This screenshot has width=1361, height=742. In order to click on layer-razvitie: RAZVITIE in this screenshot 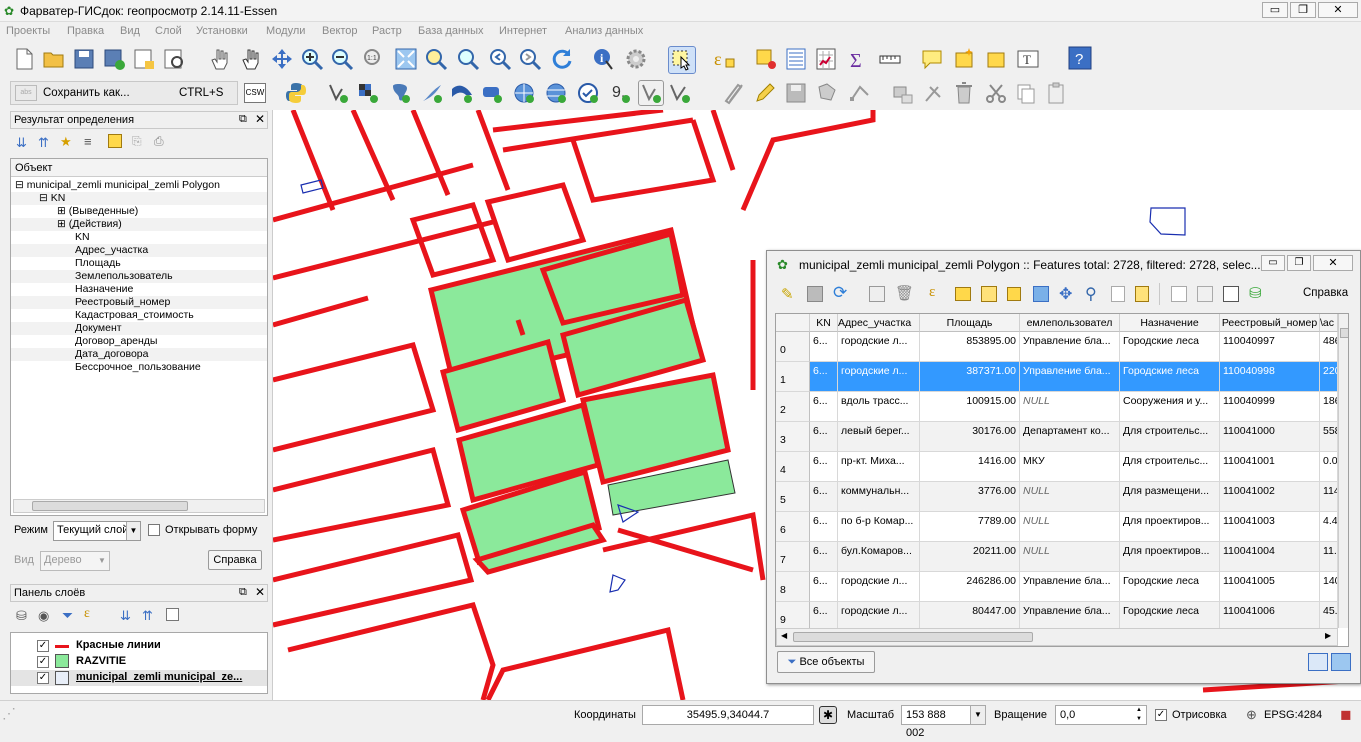, I will do `click(101, 661)`.